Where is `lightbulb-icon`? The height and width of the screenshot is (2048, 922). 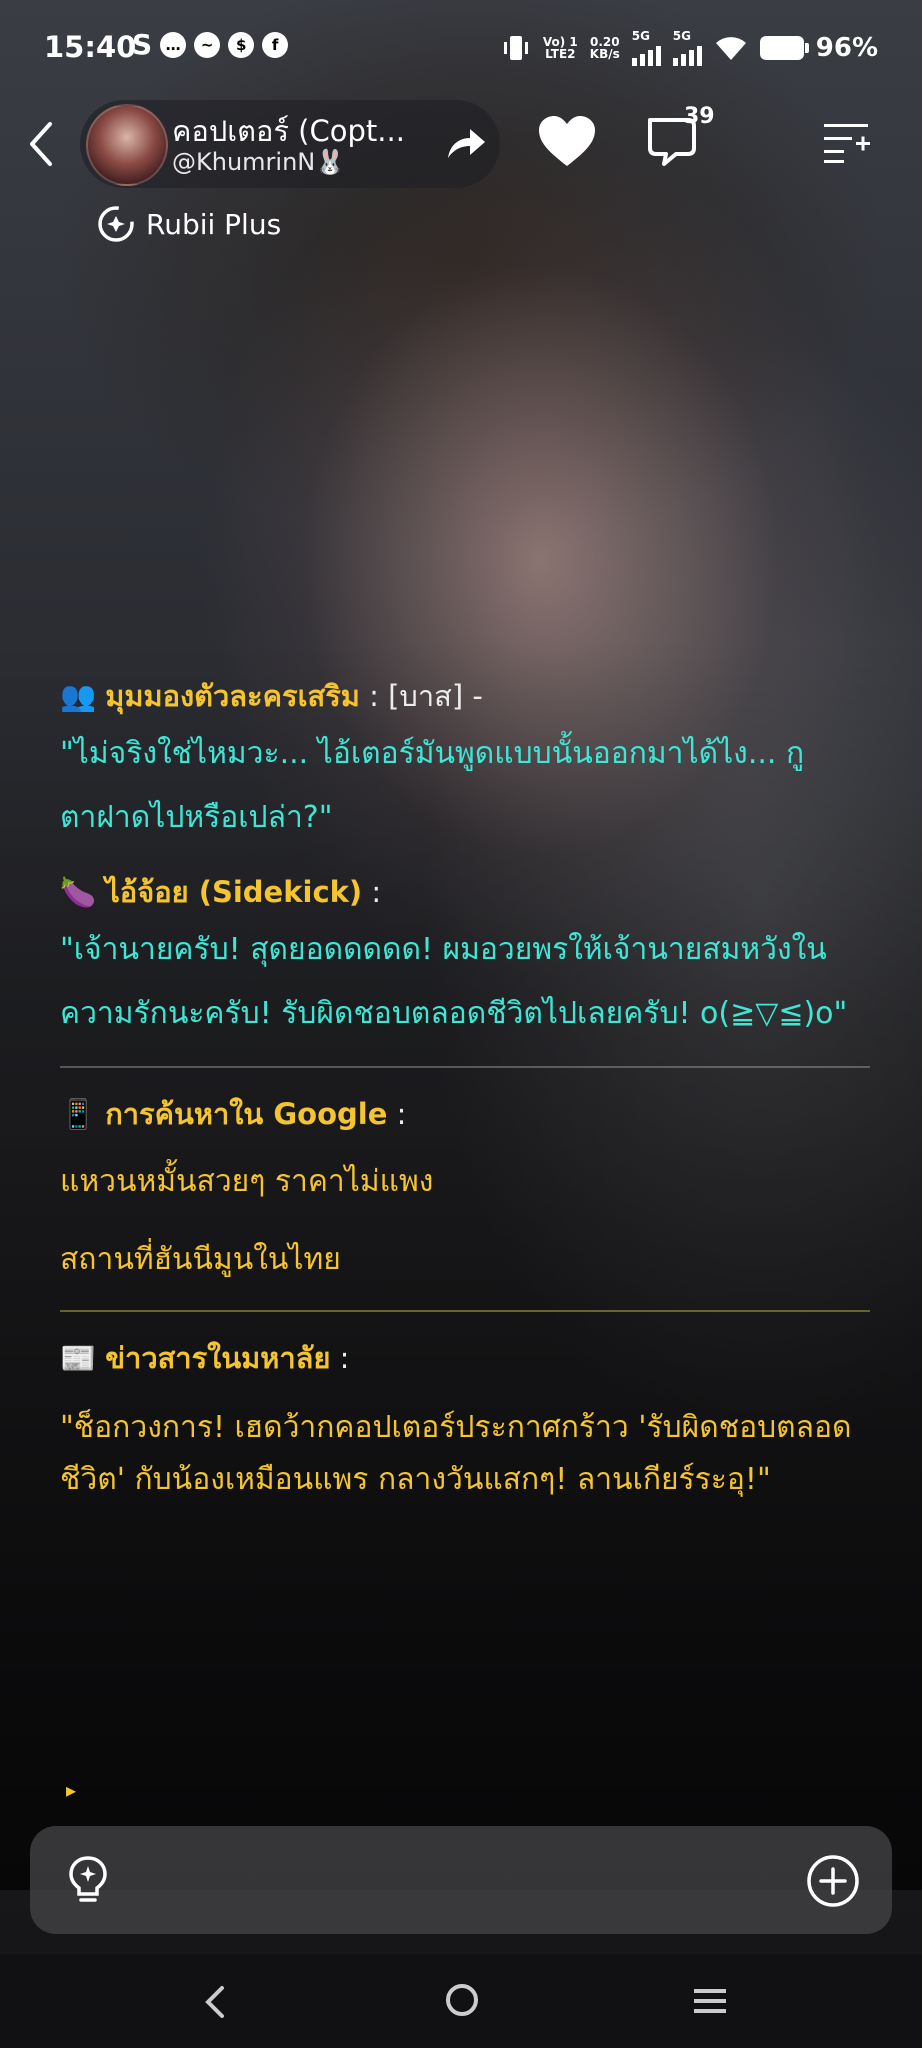
lightbulb-icon is located at coordinates (88, 1880).